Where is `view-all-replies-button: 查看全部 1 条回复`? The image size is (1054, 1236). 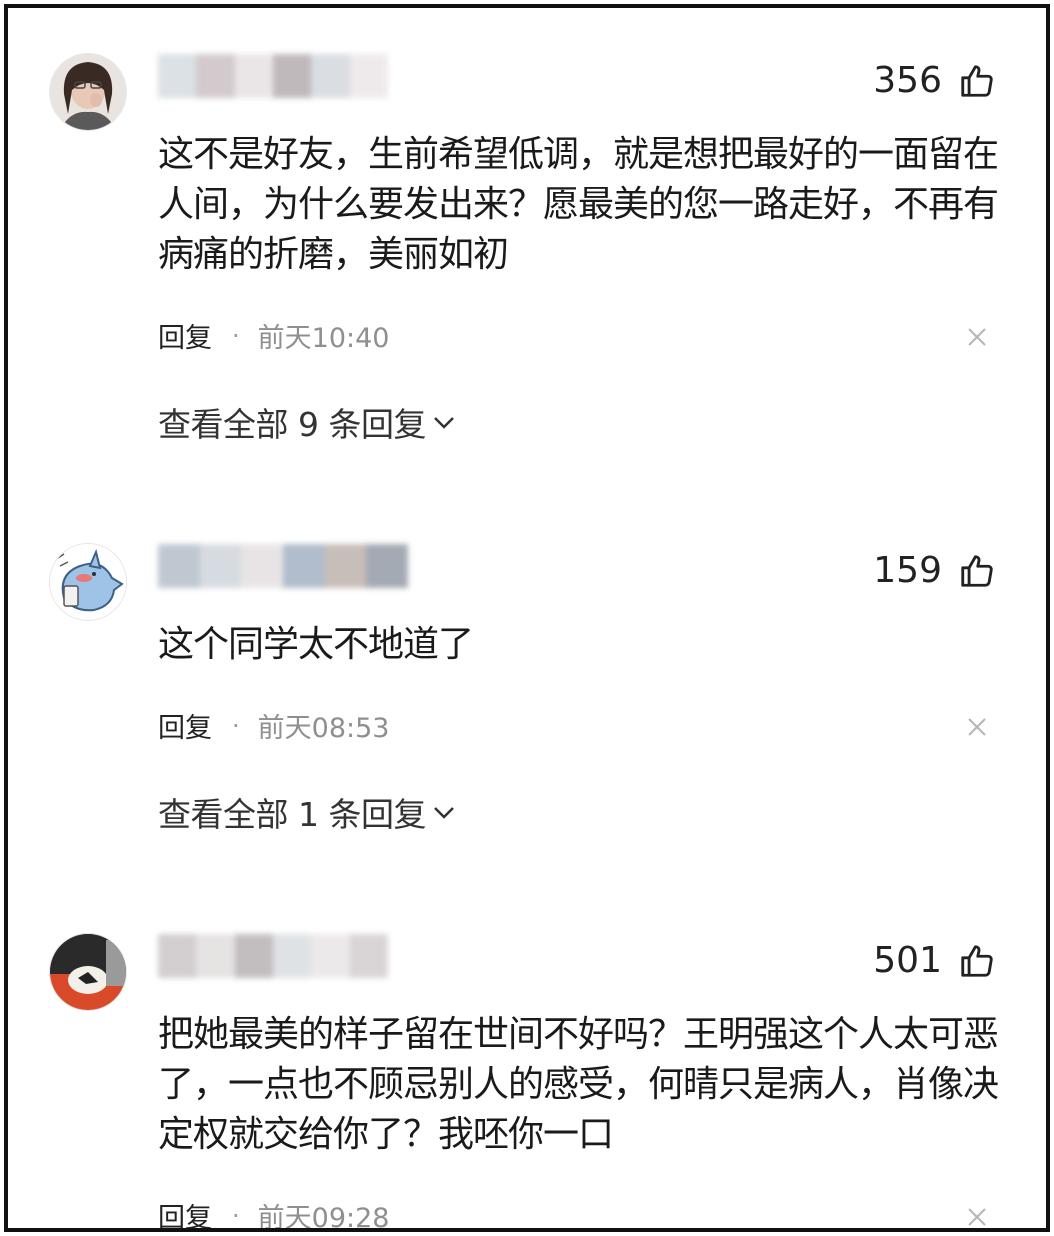
view-all-replies-button: 查看全部 1 条回复 is located at coordinates (307, 812).